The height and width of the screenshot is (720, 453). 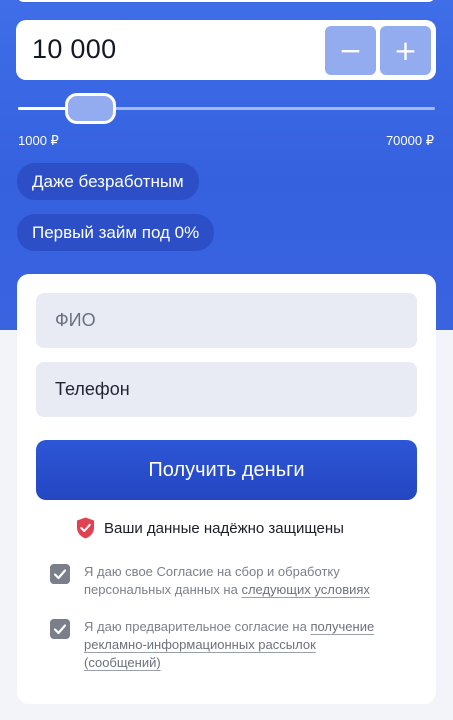 What do you see at coordinates (224, 528) in the screenshot?
I see `security-notice-text: Ваши данные надёжно защищены` at bounding box center [224, 528].